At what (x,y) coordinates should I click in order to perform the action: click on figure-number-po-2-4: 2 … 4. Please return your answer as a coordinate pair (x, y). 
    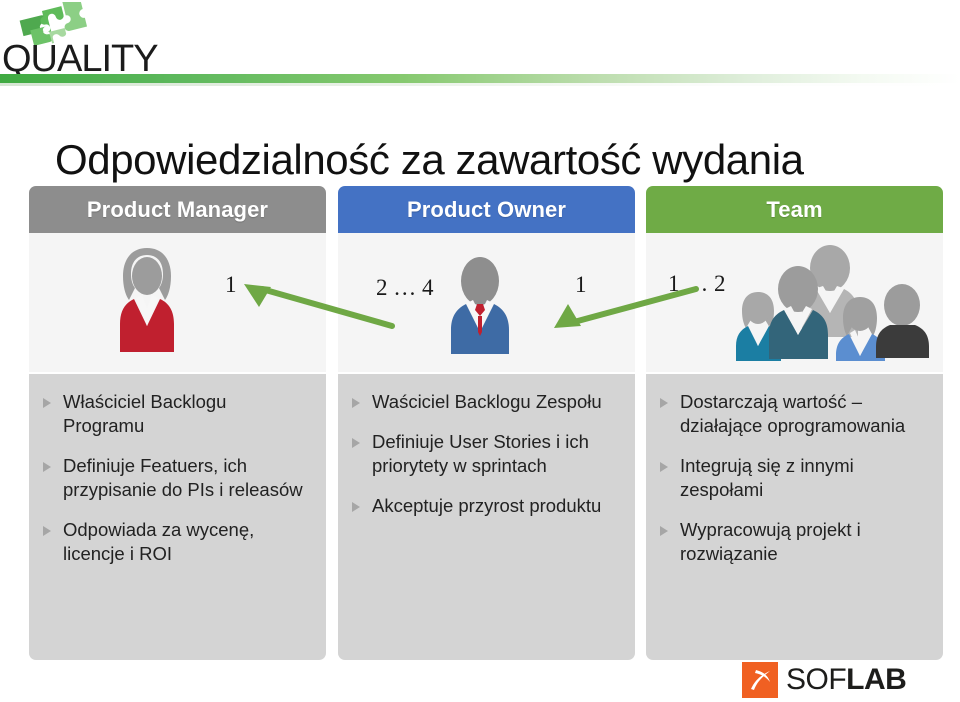
    Looking at the image, I should click on (405, 287).